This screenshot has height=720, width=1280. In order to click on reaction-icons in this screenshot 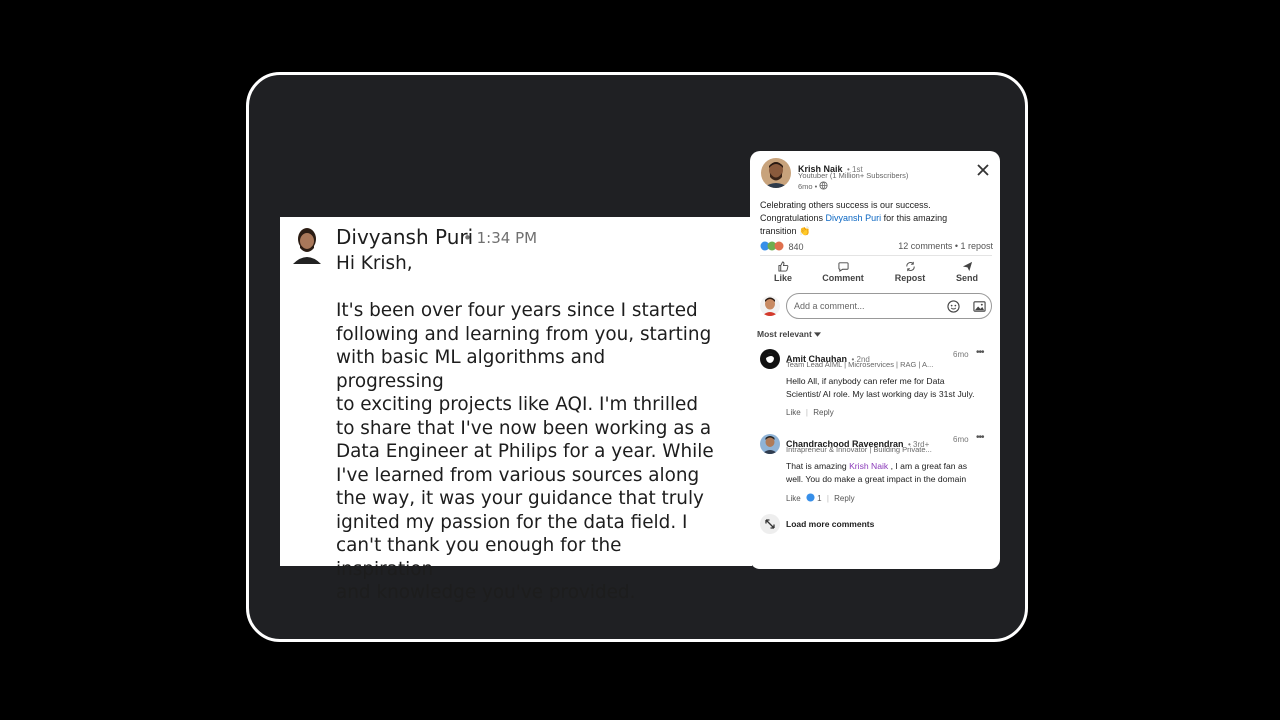, I will do `click(772, 246)`.